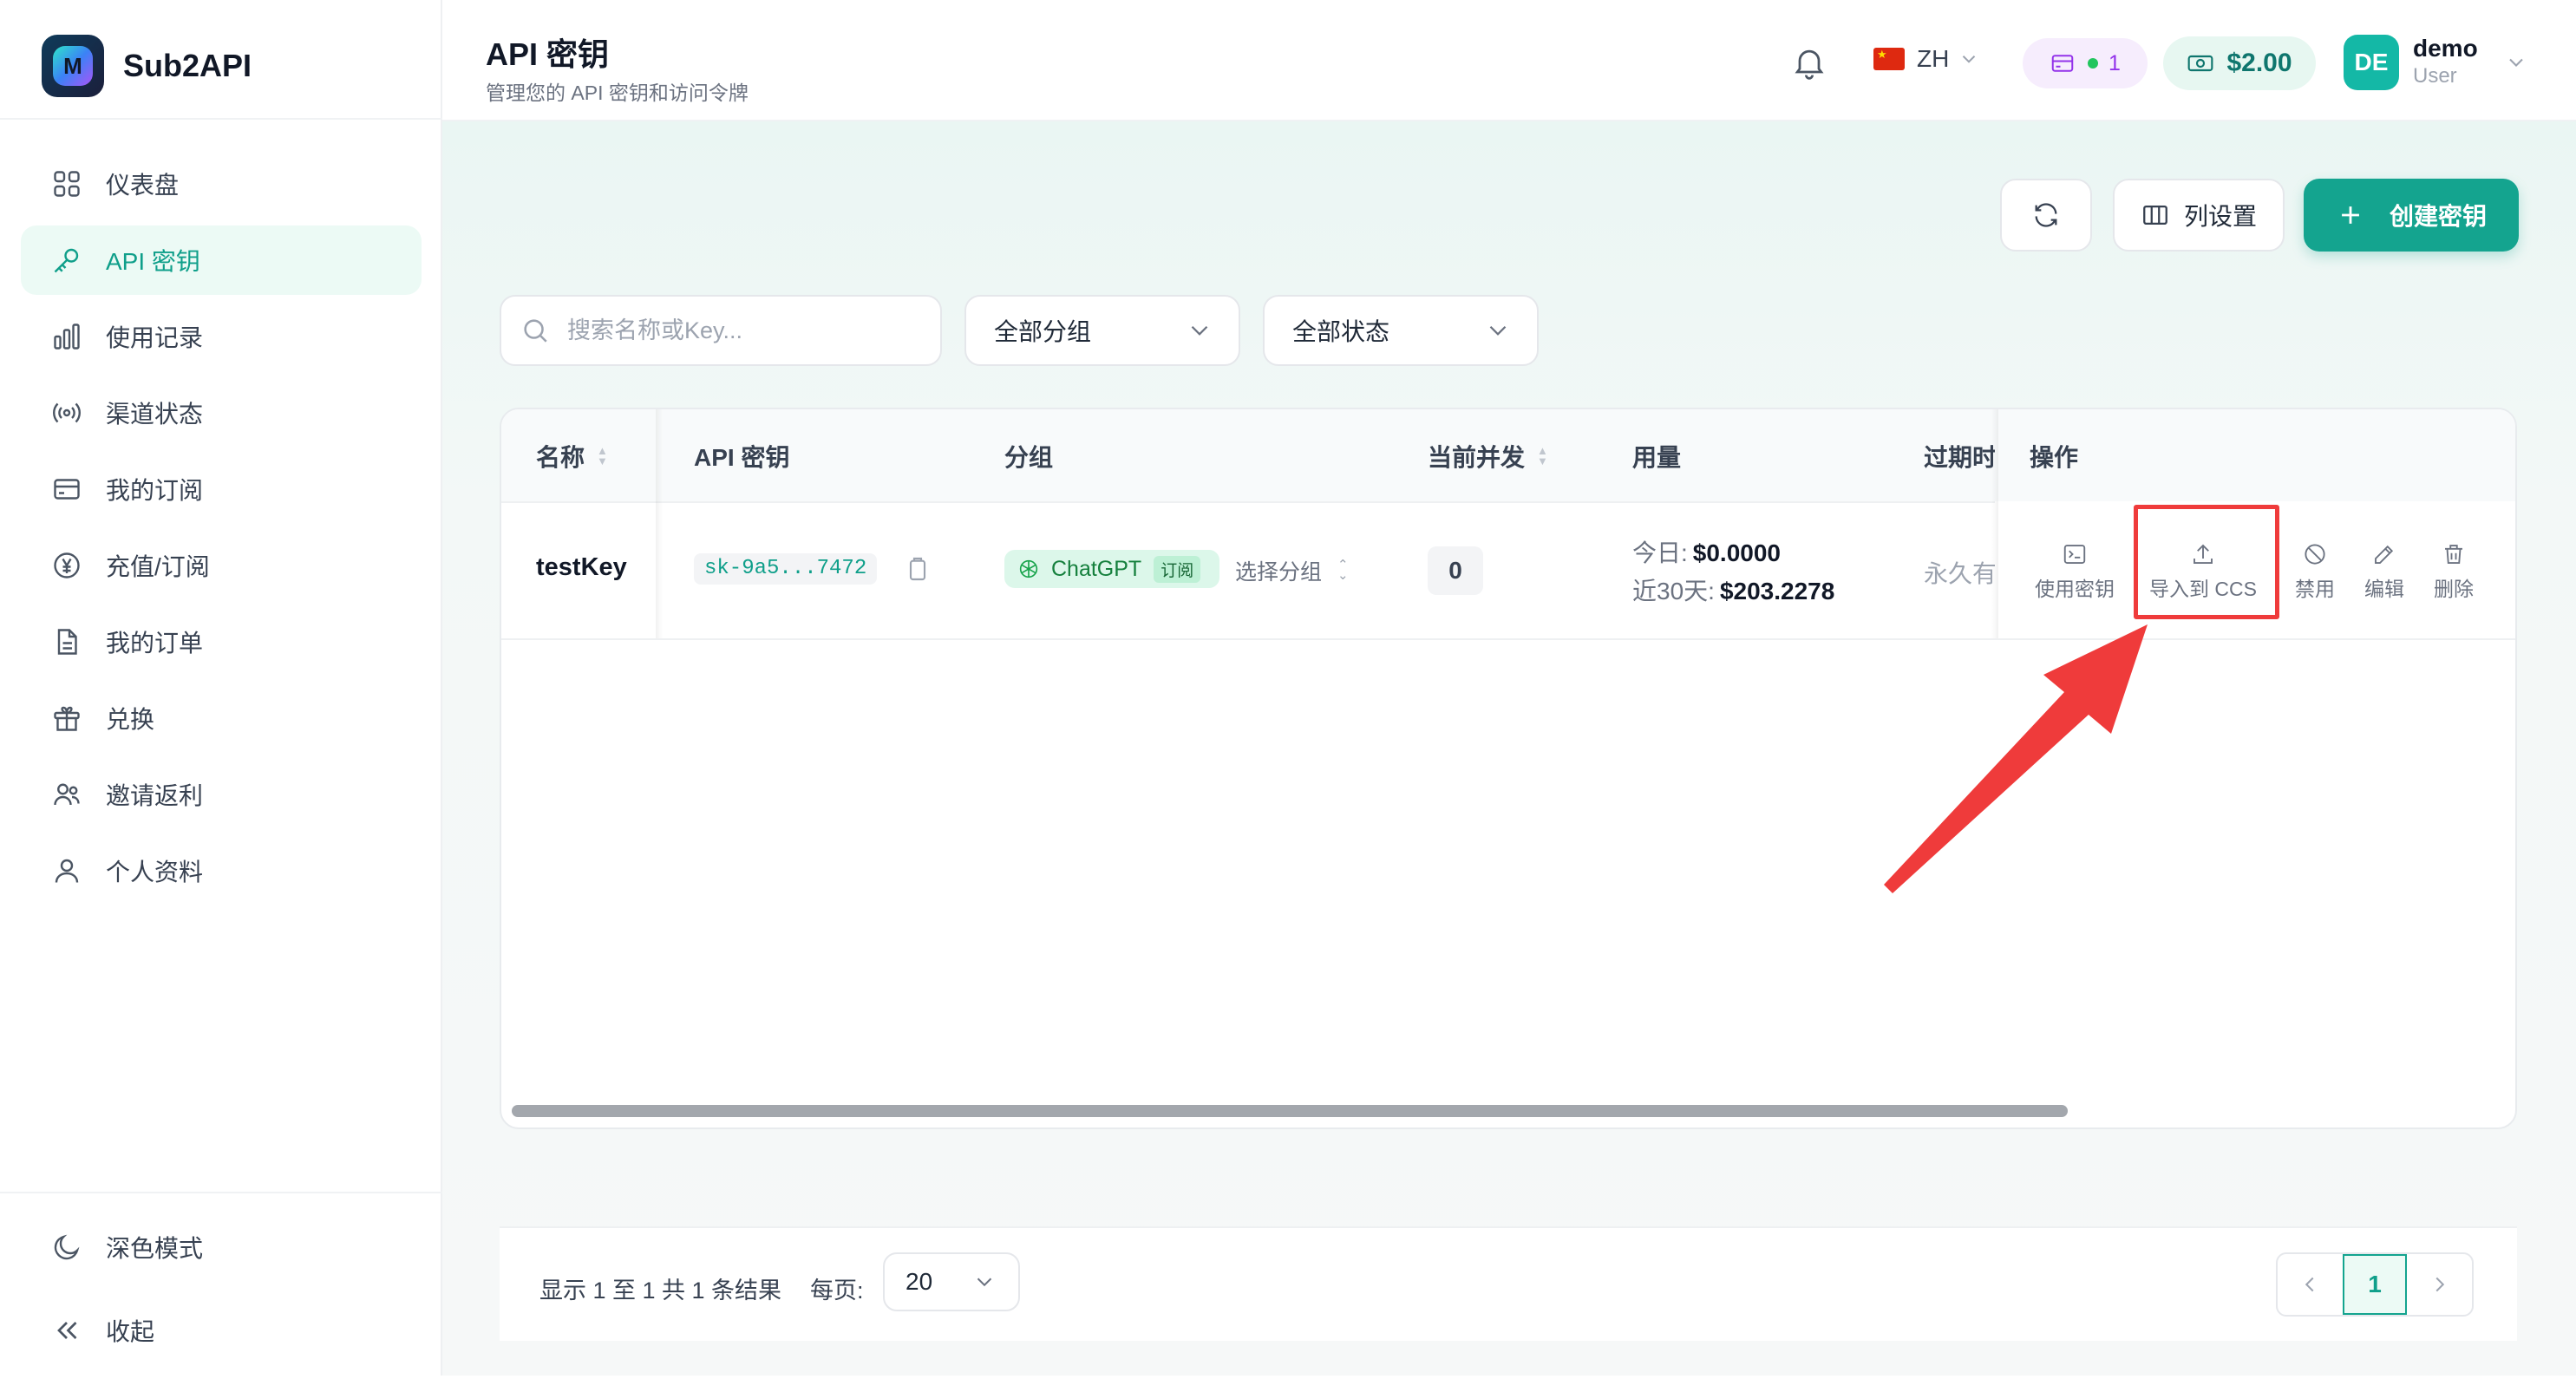 The height and width of the screenshot is (1379, 2576). I want to click on sidebar-item-label: 我的订阅, so click(155, 491).